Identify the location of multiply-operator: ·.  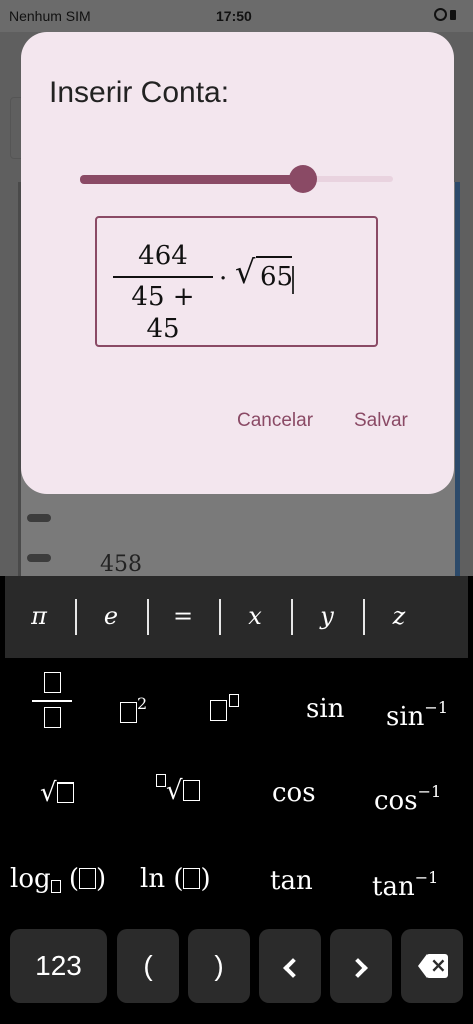
(223, 279).